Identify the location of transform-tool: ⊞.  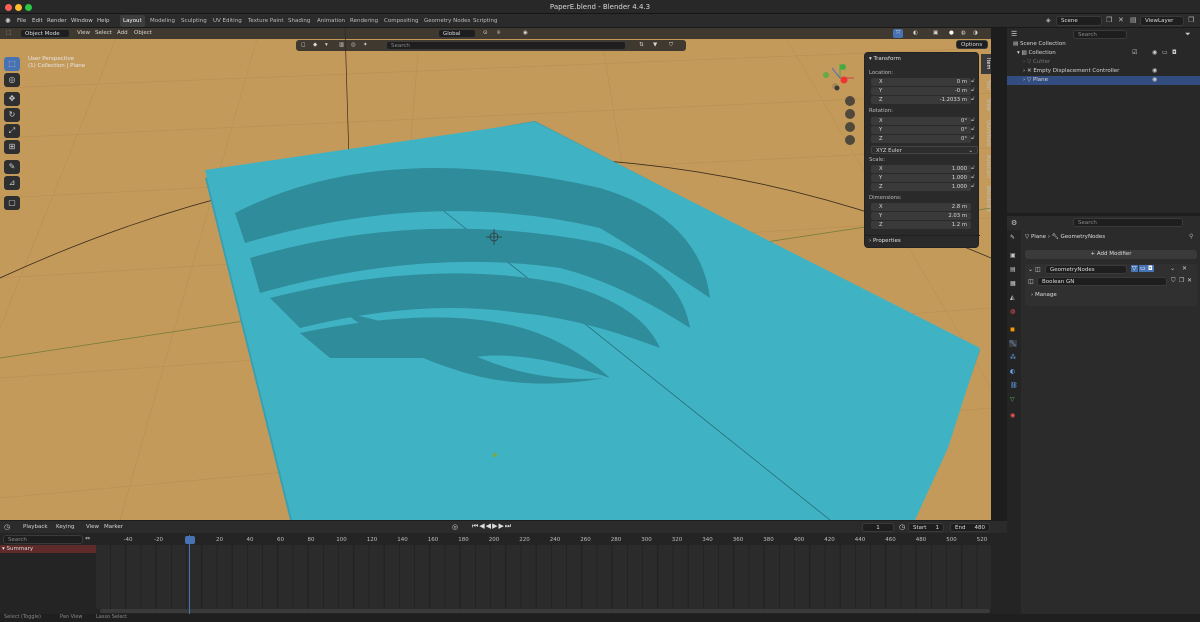
(12, 147).